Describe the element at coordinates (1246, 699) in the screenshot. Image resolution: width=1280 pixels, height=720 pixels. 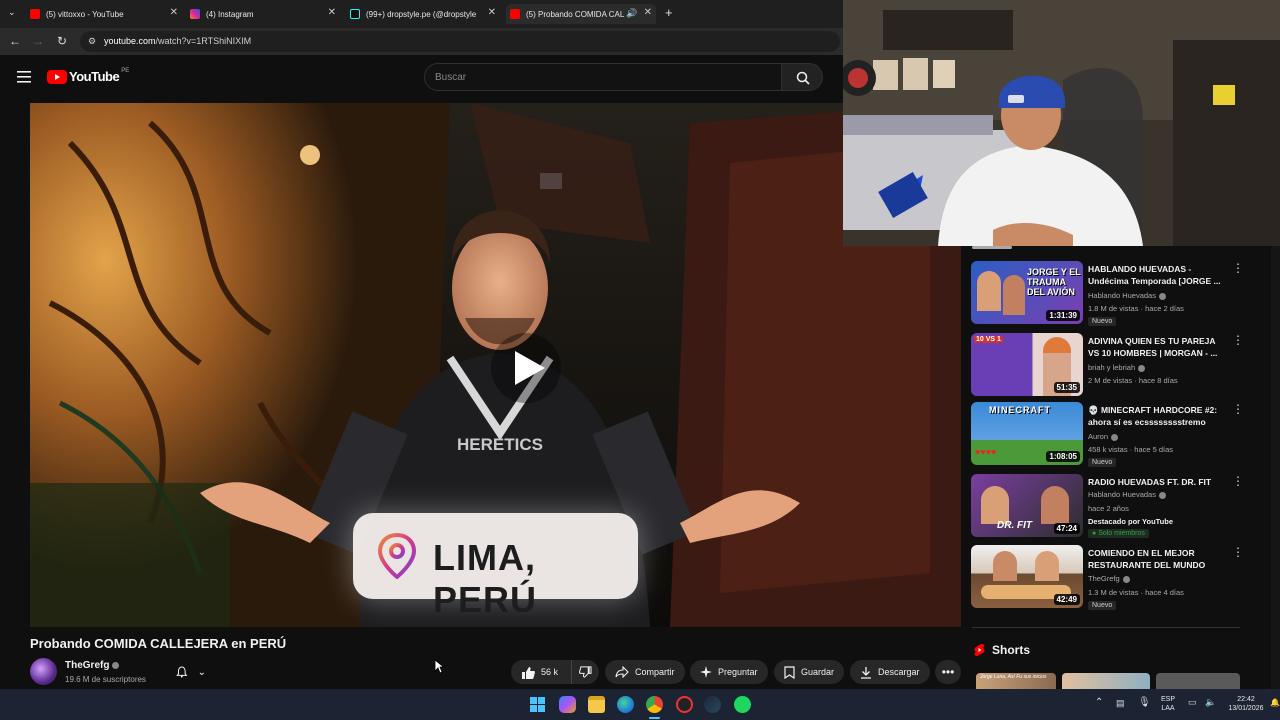
I see `clock-time: 22:42` at that location.